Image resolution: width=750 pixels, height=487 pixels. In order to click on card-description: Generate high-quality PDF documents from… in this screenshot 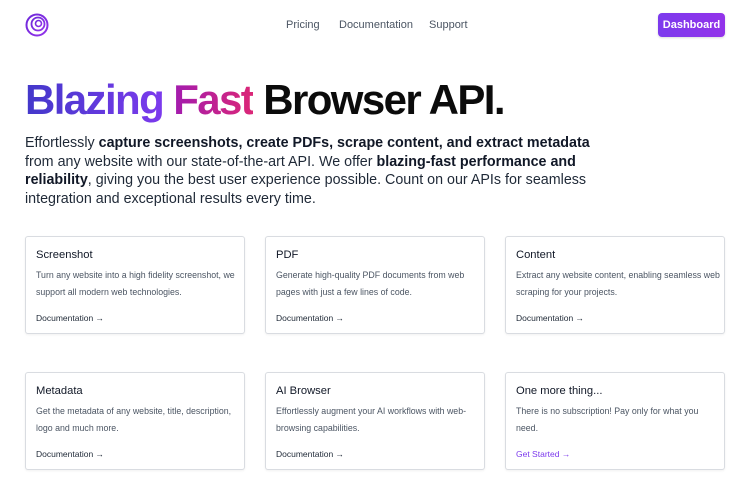, I will do `click(370, 283)`.